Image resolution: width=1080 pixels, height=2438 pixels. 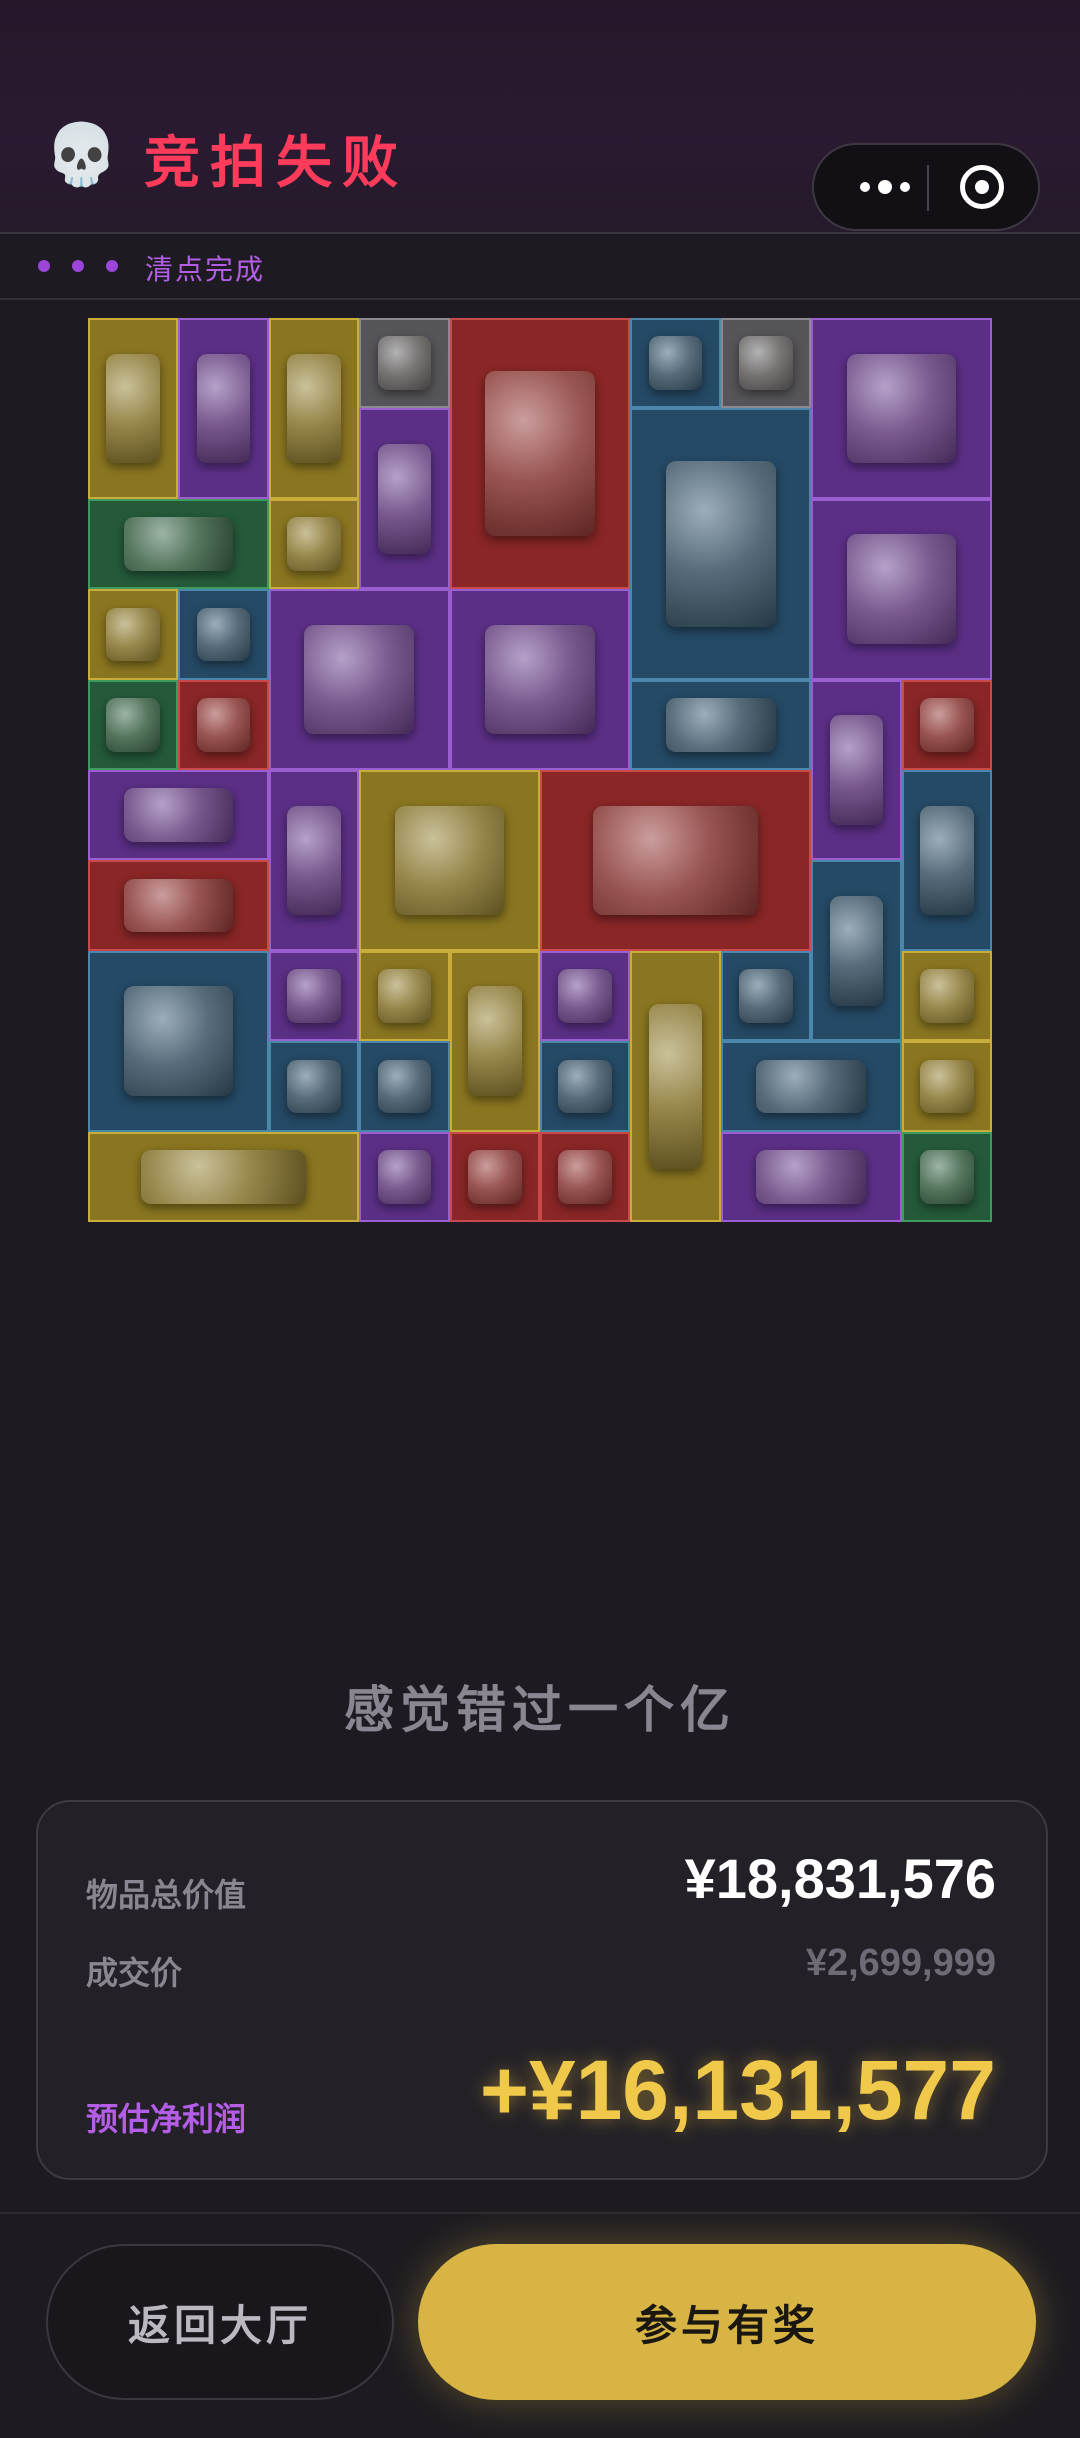 I want to click on item-battery-pack-icon, so click(x=766, y=996).